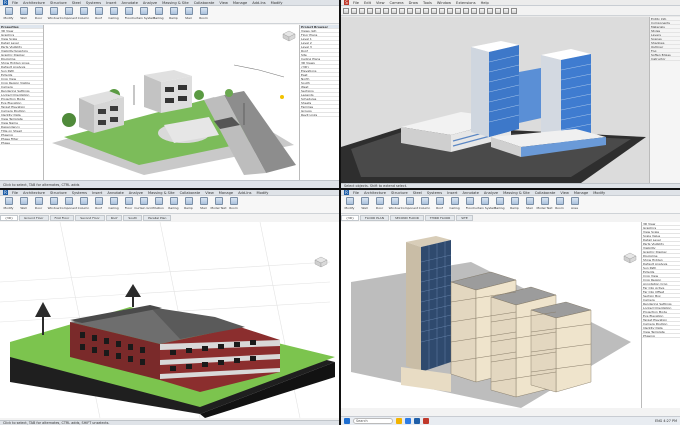 The width and height of the screenshot is (680, 425). Describe the element at coordinates (143, 203) in the screenshot. I see `ribbon-button-curtain-grid: Curtain Grid` at that location.